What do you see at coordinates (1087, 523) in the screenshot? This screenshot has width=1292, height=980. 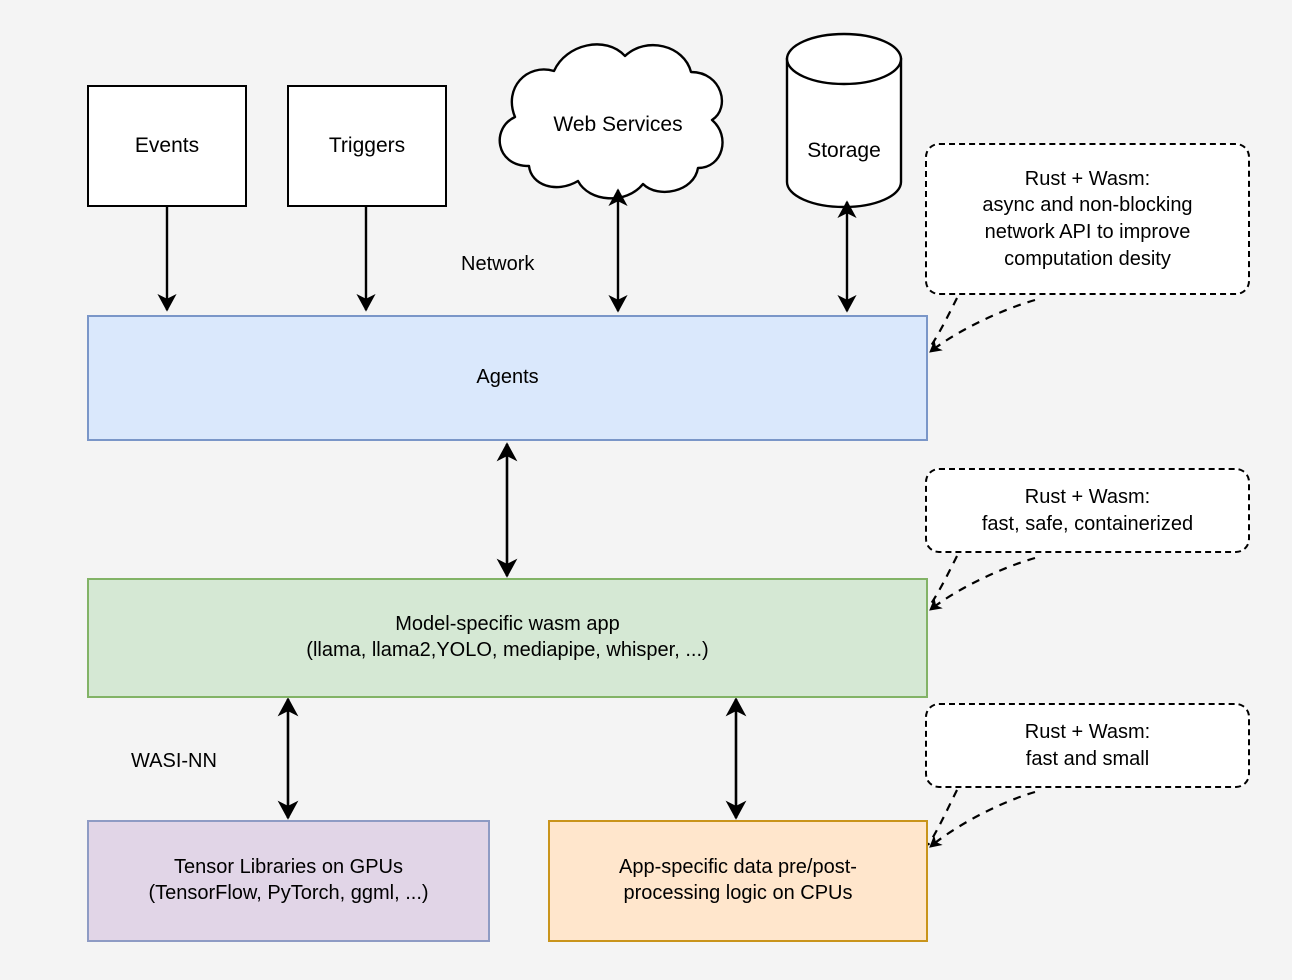 I see `callout-wasm-line-2: fast, safe, containerized` at bounding box center [1087, 523].